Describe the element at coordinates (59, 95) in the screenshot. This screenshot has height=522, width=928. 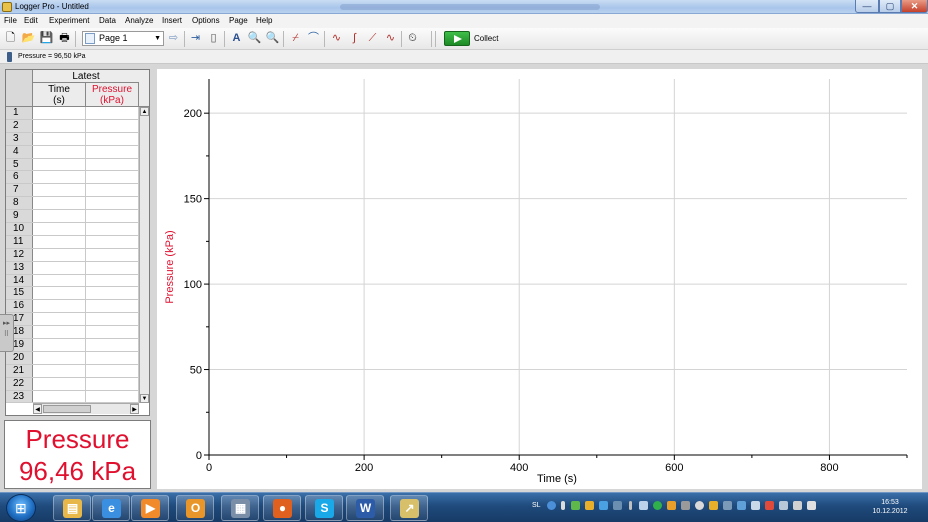
I see `column-header-time: Time (s)` at that location.